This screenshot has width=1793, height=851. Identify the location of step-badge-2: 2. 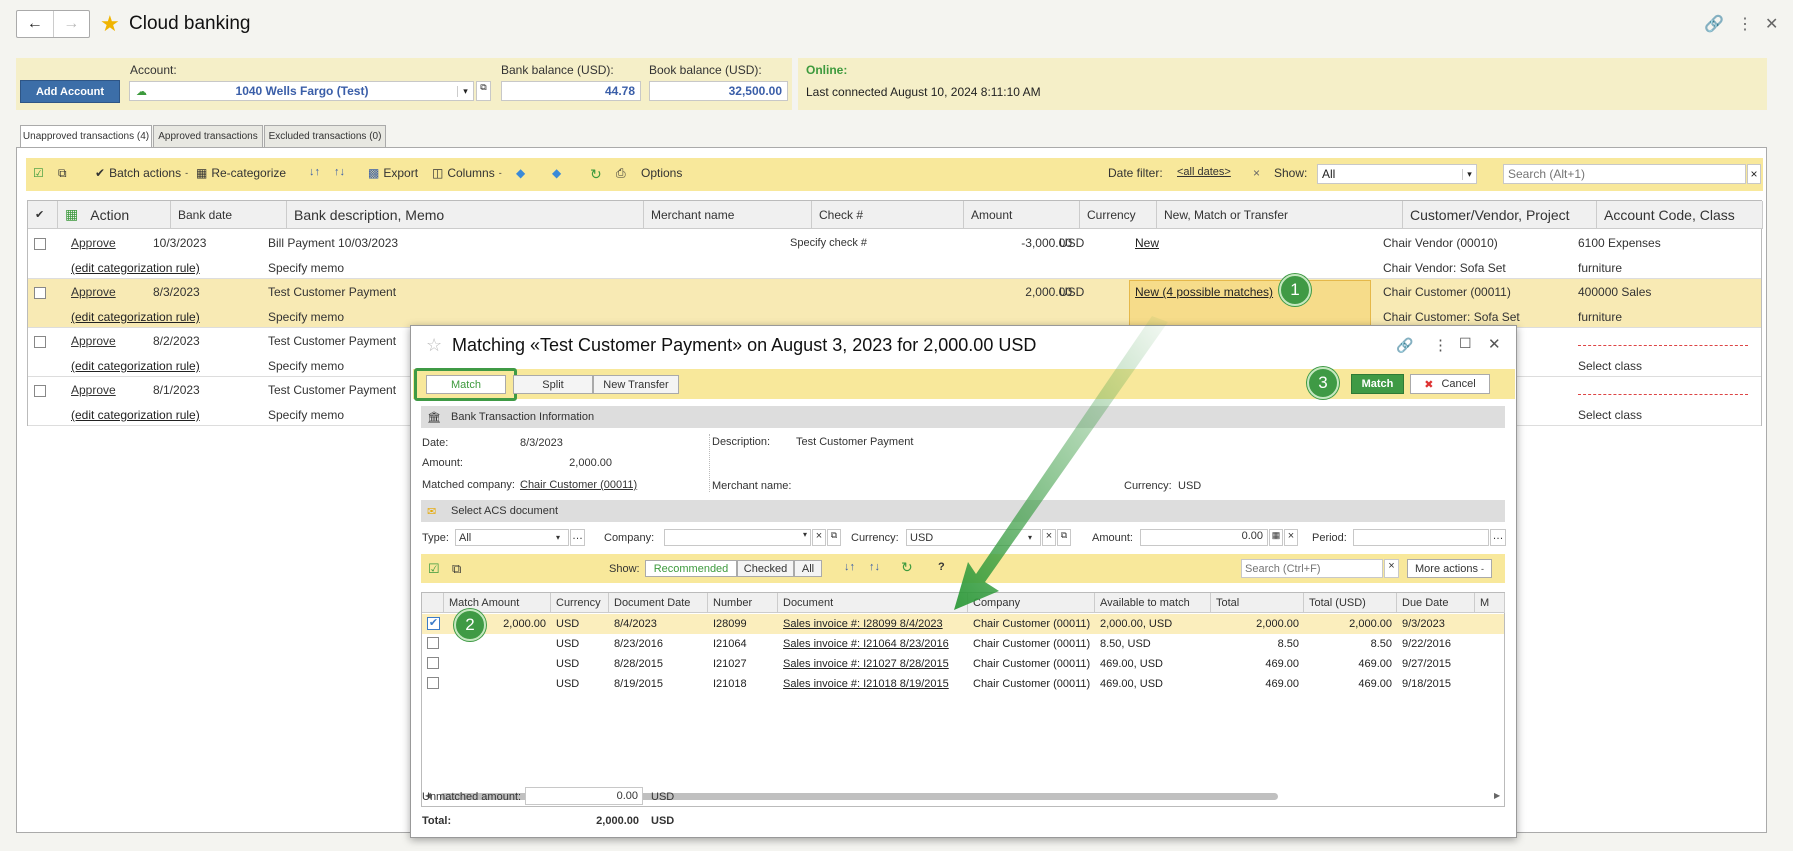
(470, 625).